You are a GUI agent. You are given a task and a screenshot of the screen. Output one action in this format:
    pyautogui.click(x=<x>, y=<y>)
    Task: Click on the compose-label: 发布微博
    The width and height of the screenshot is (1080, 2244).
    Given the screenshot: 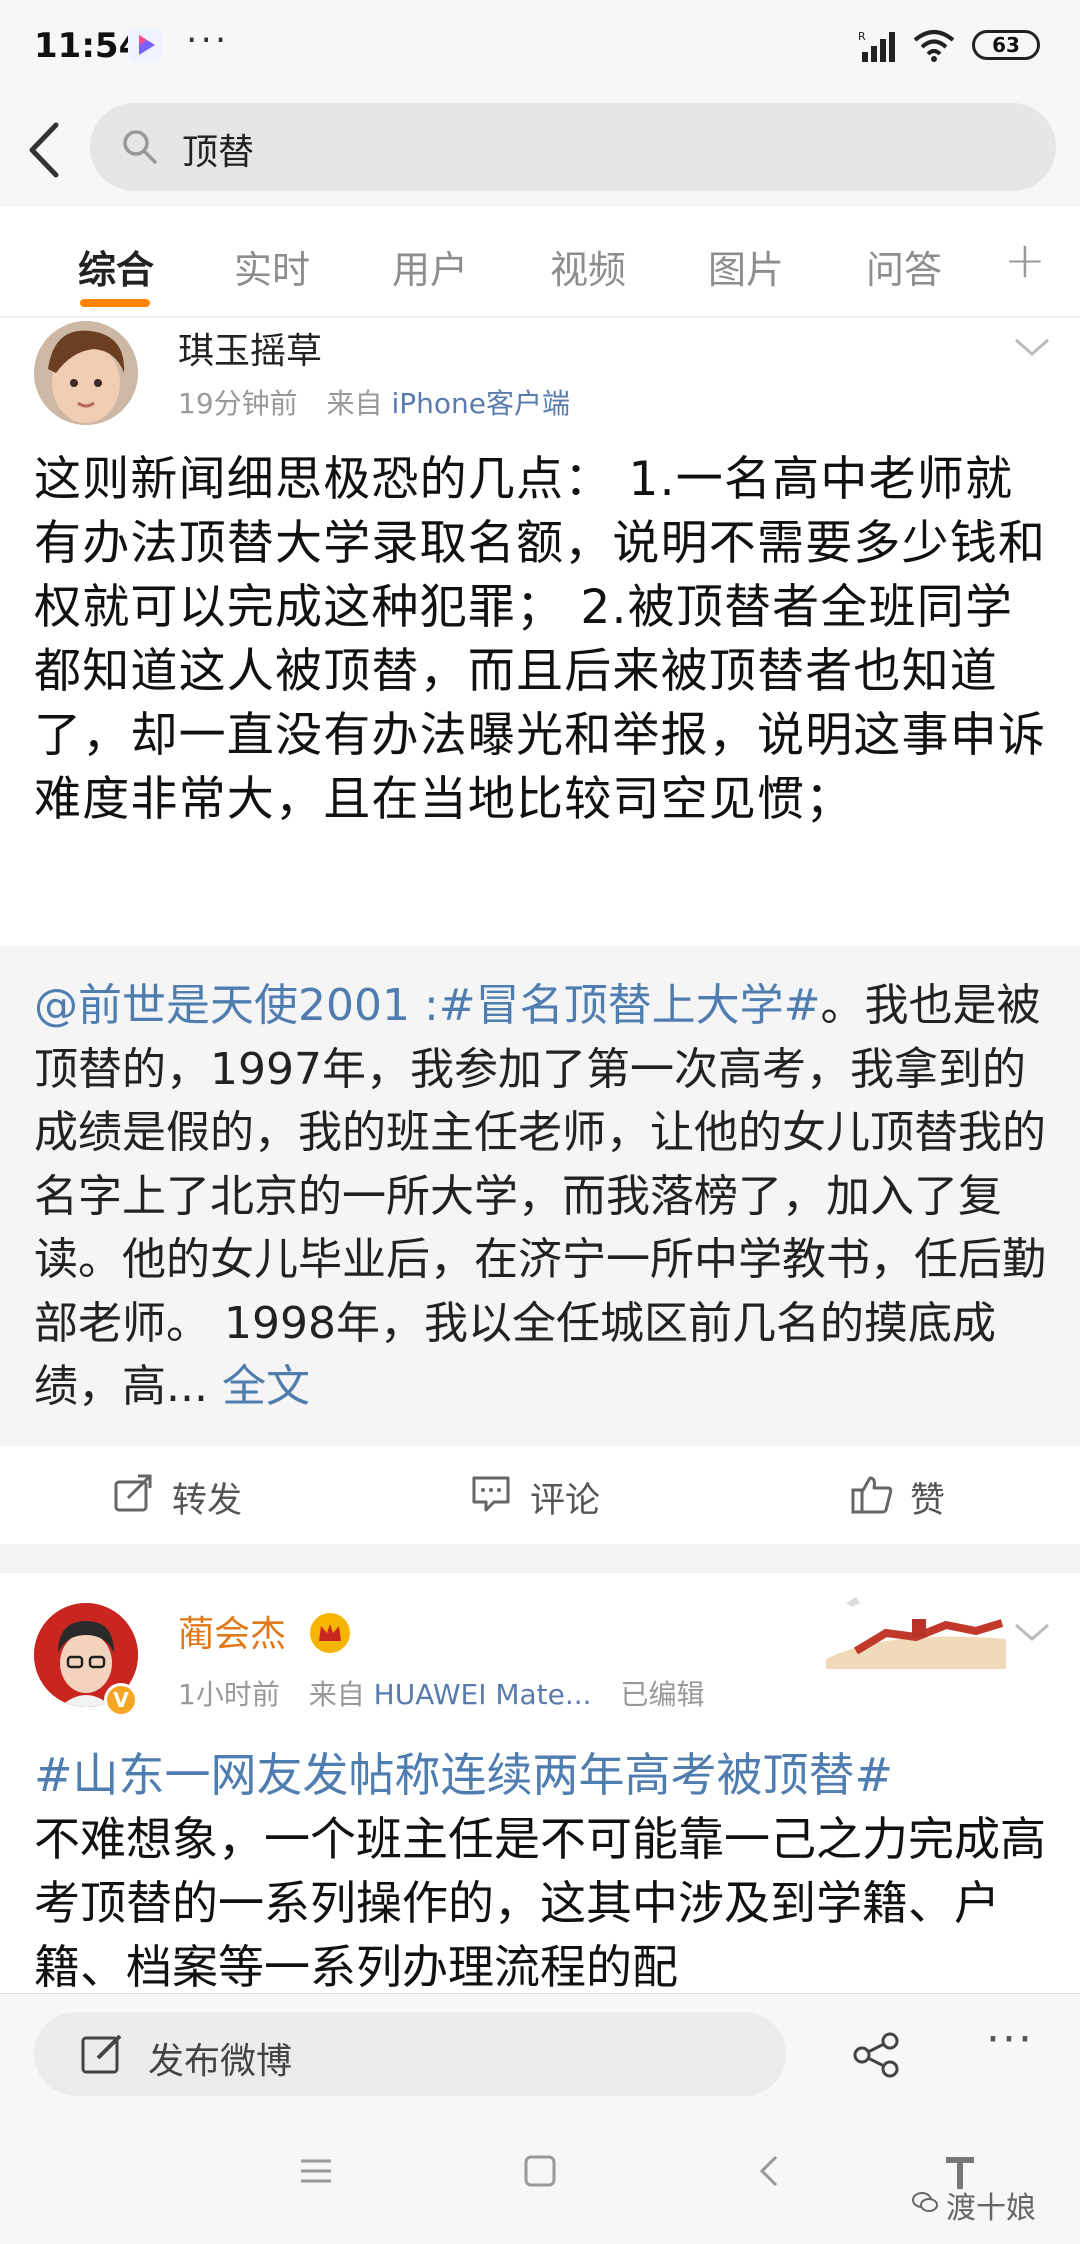 What is the action you would take?
    pyautogui.click(x=220, y=2061)
    